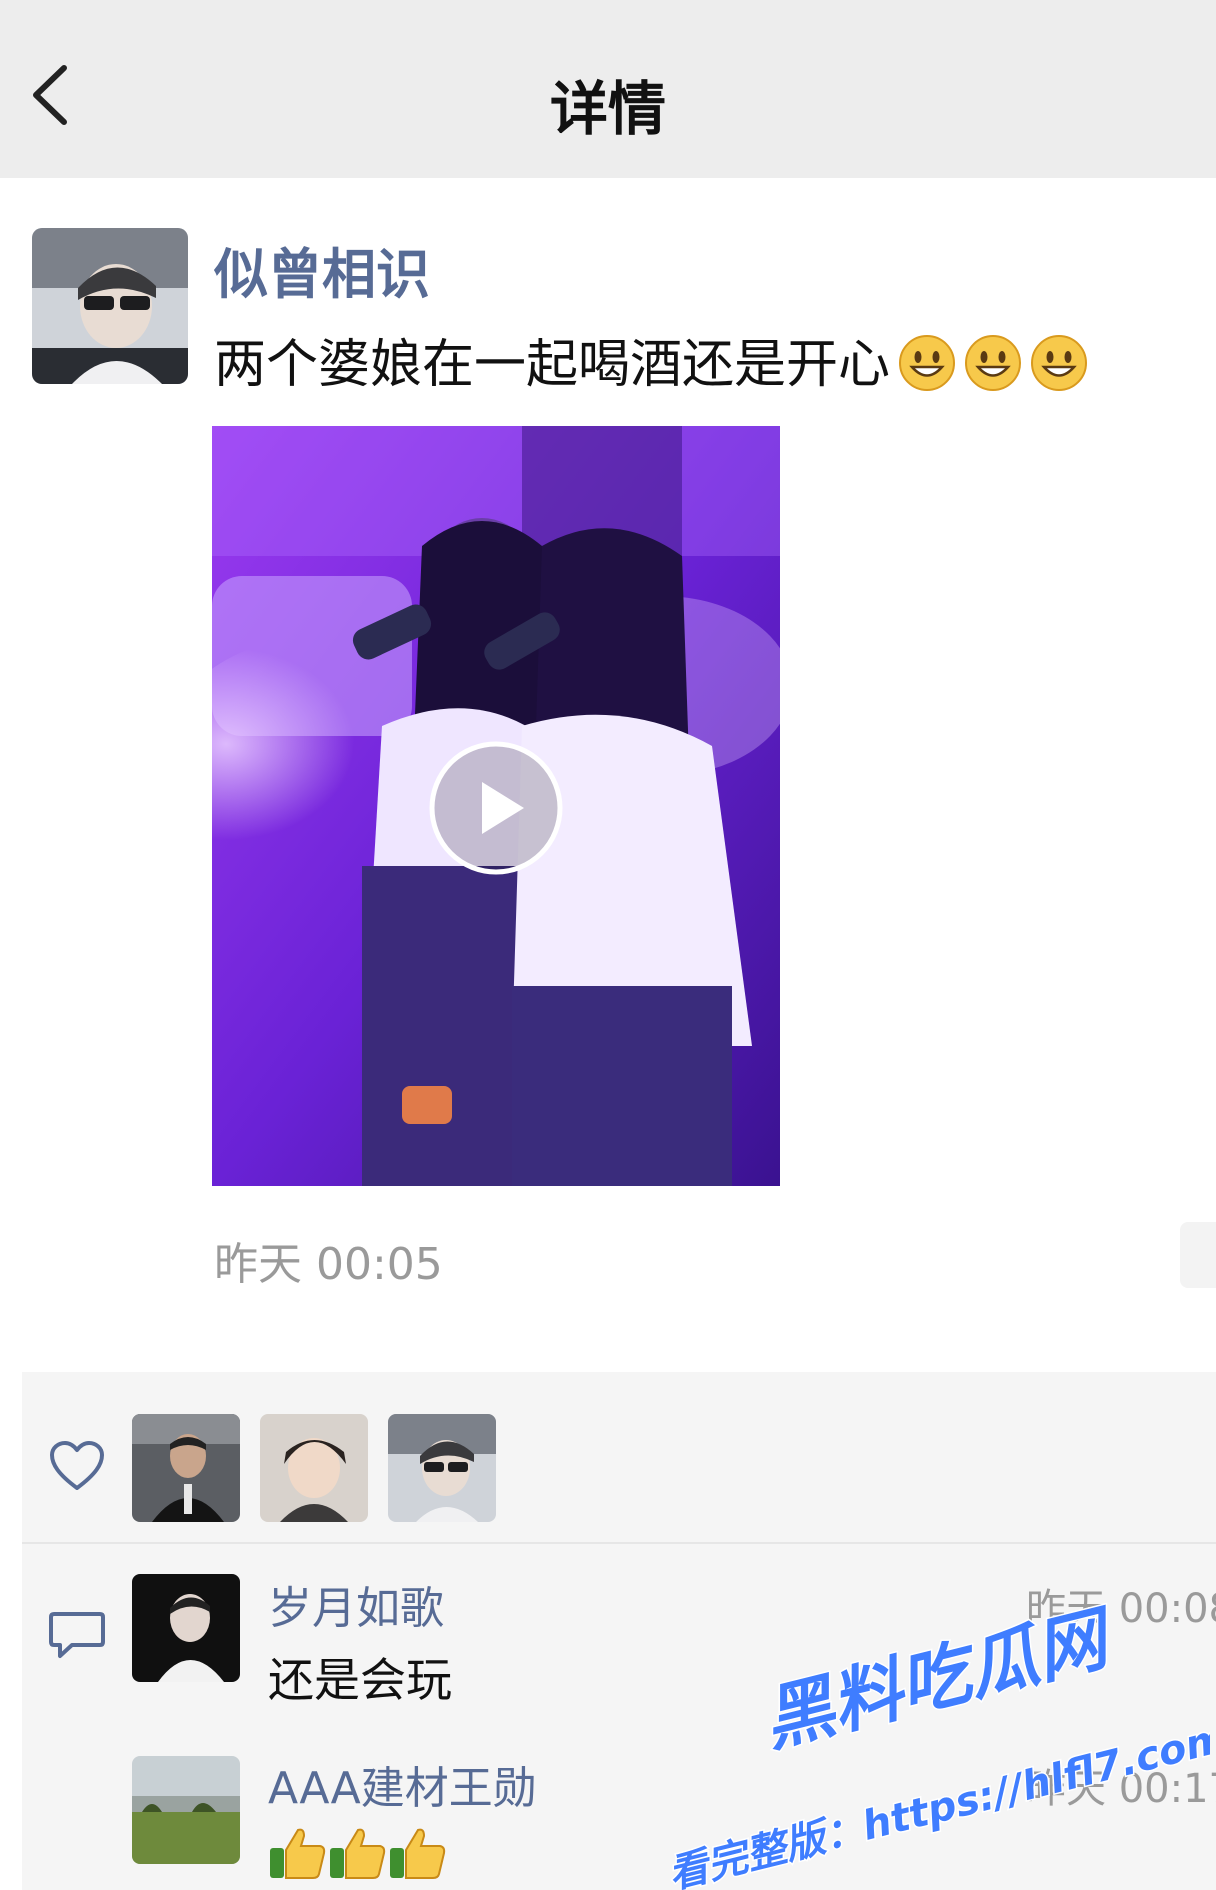 The image size is (1216, 1890). What do you see at coordinates (402, 1784) in the screenshot?
I see `commenter-name: AAA建材王勋` at bounding box center [402, 1784].